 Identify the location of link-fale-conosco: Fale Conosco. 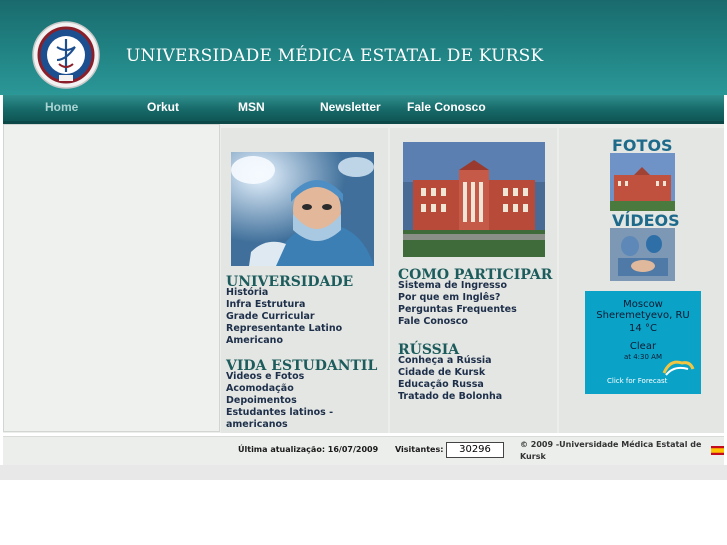
(457, 322).